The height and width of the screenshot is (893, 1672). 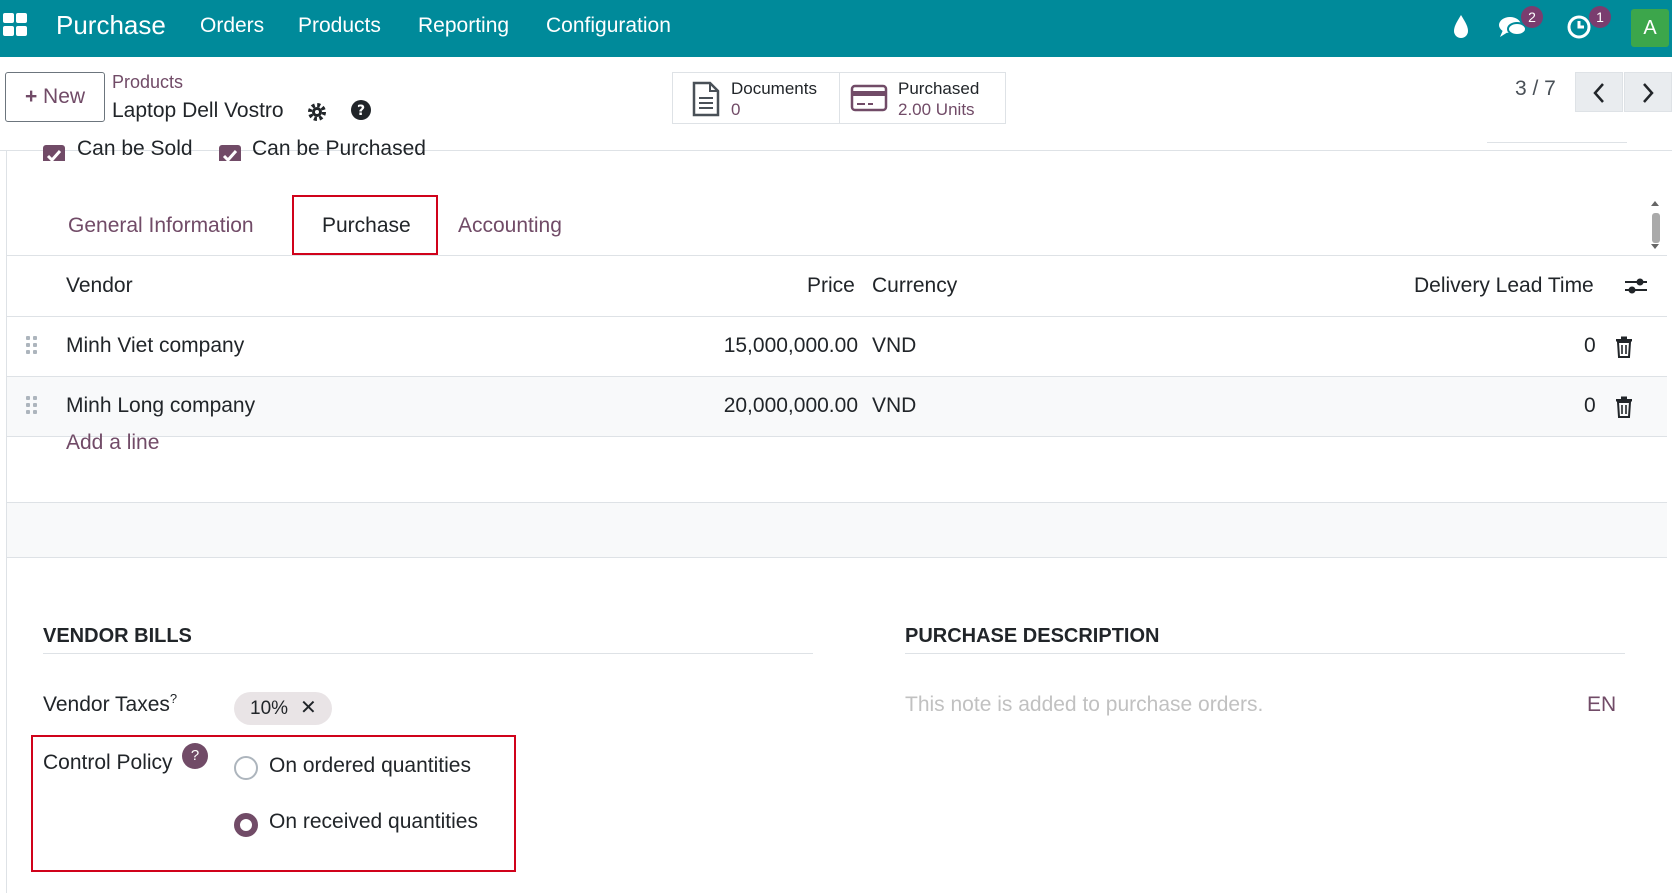 I want to click on table-row: Minh Viet company 15,000,000.00 VND 0, so click(x=837, y=346).